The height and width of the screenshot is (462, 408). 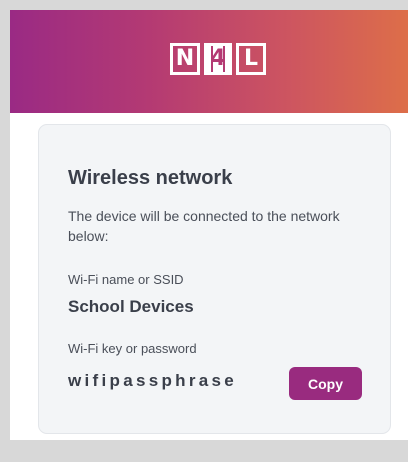 I want to click on ssid-label: Wi-Fi name or SSID, so click(x=126, y=279).